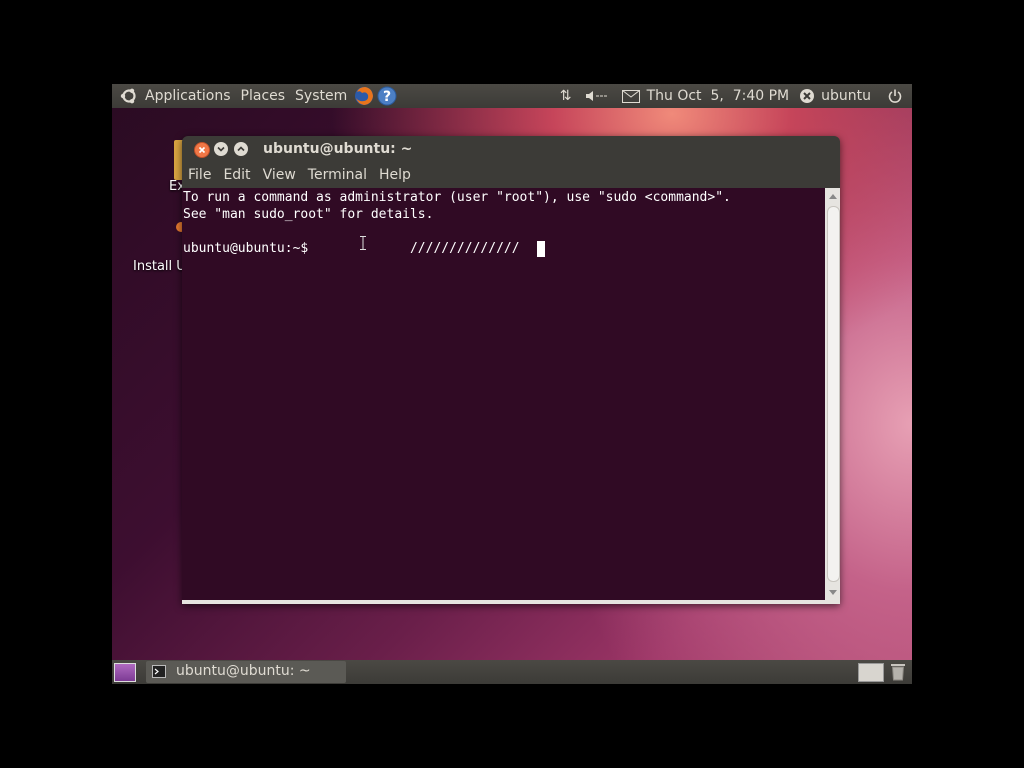 This screenshot has width=1024, height=768. I want to click on scroll-down-icon, so click(833, 592).